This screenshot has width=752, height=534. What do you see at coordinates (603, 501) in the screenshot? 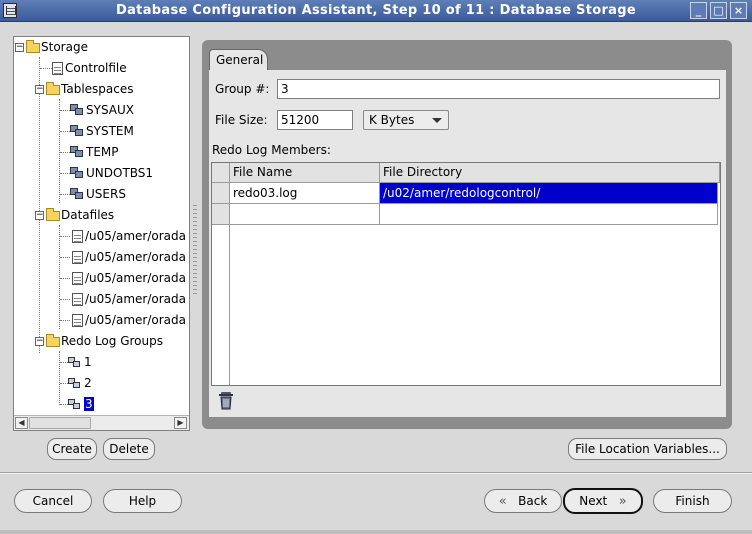
I see `next-button: Next »` at bounding box center [603, 501].